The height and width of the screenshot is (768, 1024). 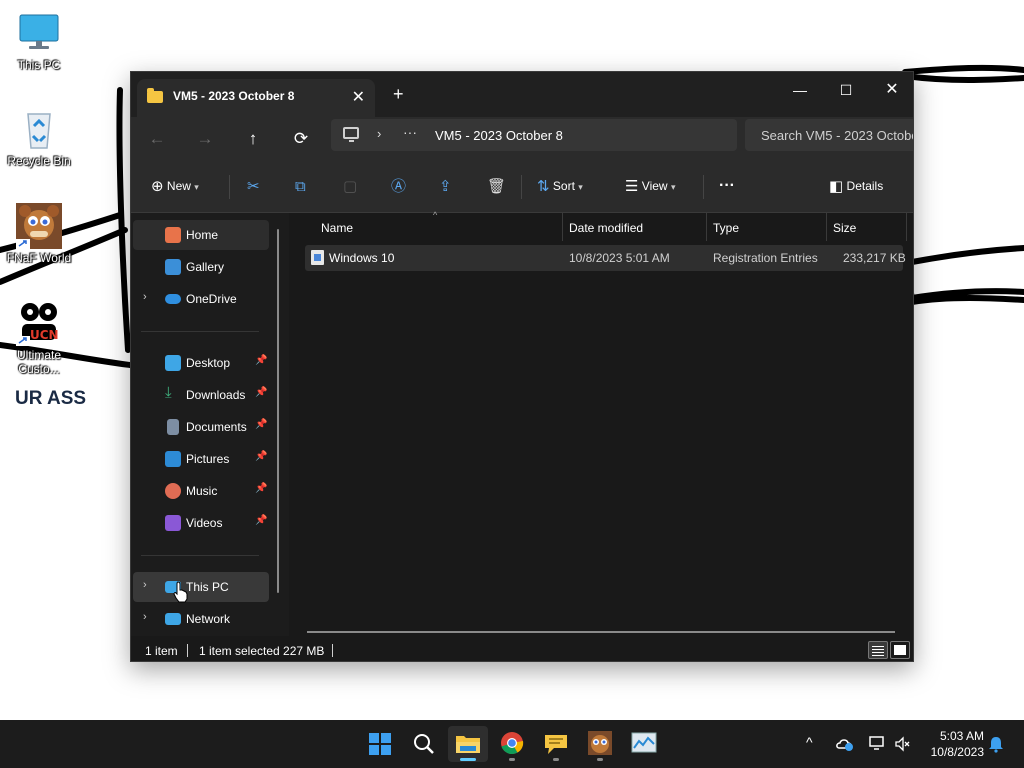 What do you see at coordinates (201, 459) in the screenshot?
I see `sidebar-item-pictures: Pictures 📌` at bounding box center [201, 459].